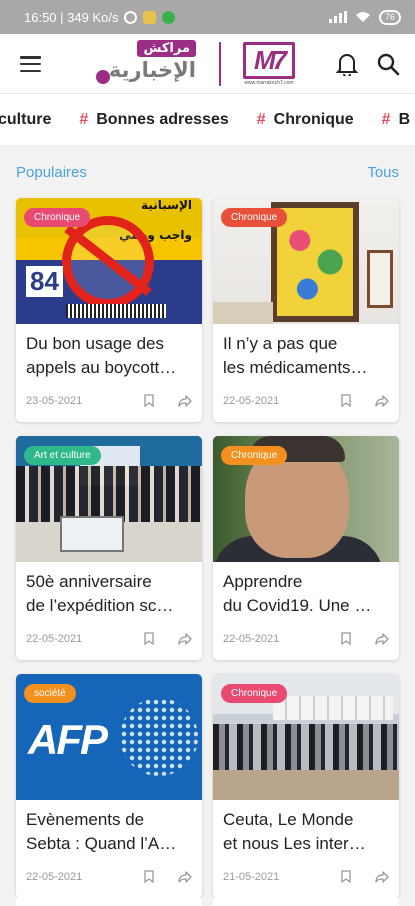 This screenshot has height=906, width=415. I want to click on article-thumbnail: الإسبانية واجب وطني 84 Chronique, so click(109, 261).